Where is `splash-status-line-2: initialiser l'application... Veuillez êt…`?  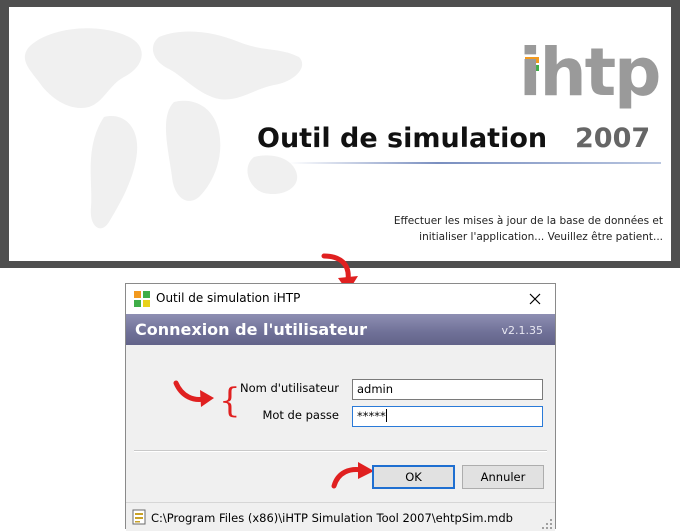 splash-status-line-2: initialiser l'application... Veuillez êt… is located at coordinates (541, 237).